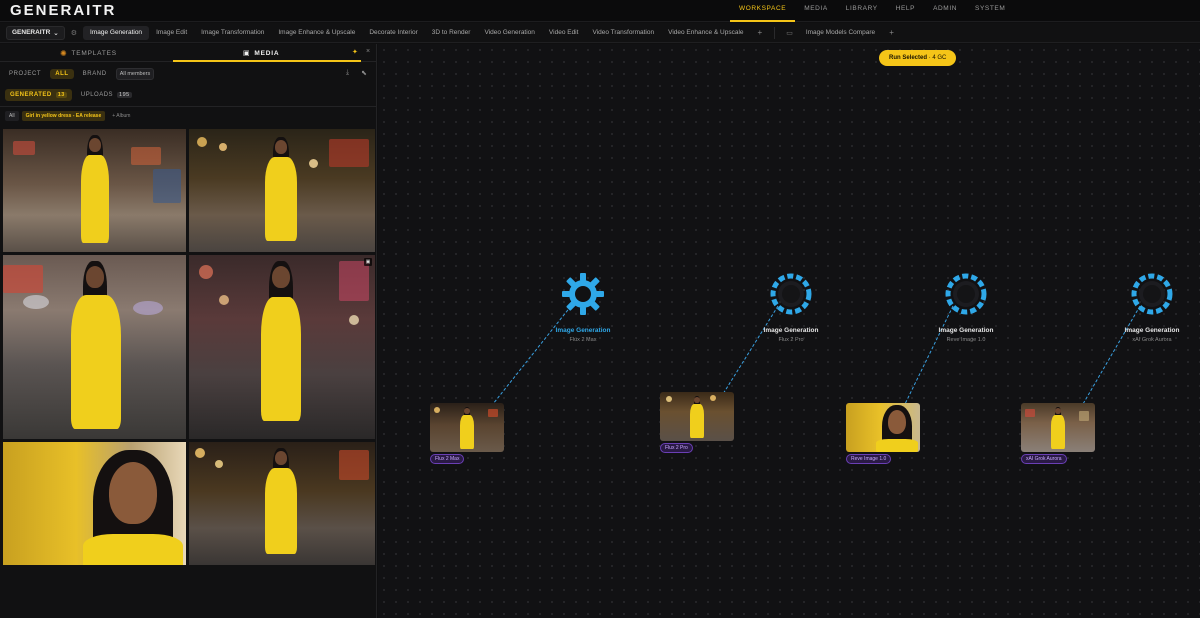 This screenshot has height=618, width=1200. Describe the element at coordinates (1044, 459) in the screenshot. I see `output-label: xAI Grok Aurora` at that location.